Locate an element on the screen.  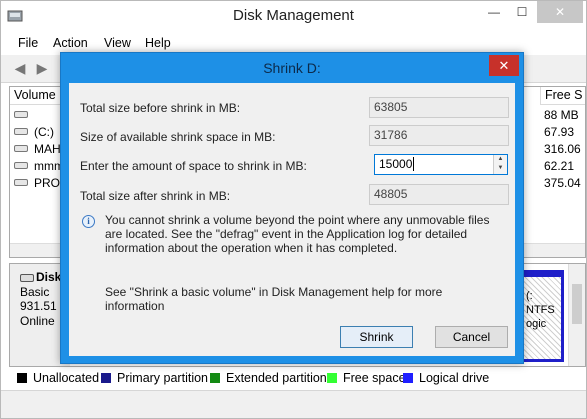
legend-item: Primary partition is located at coordinates (154, 378).